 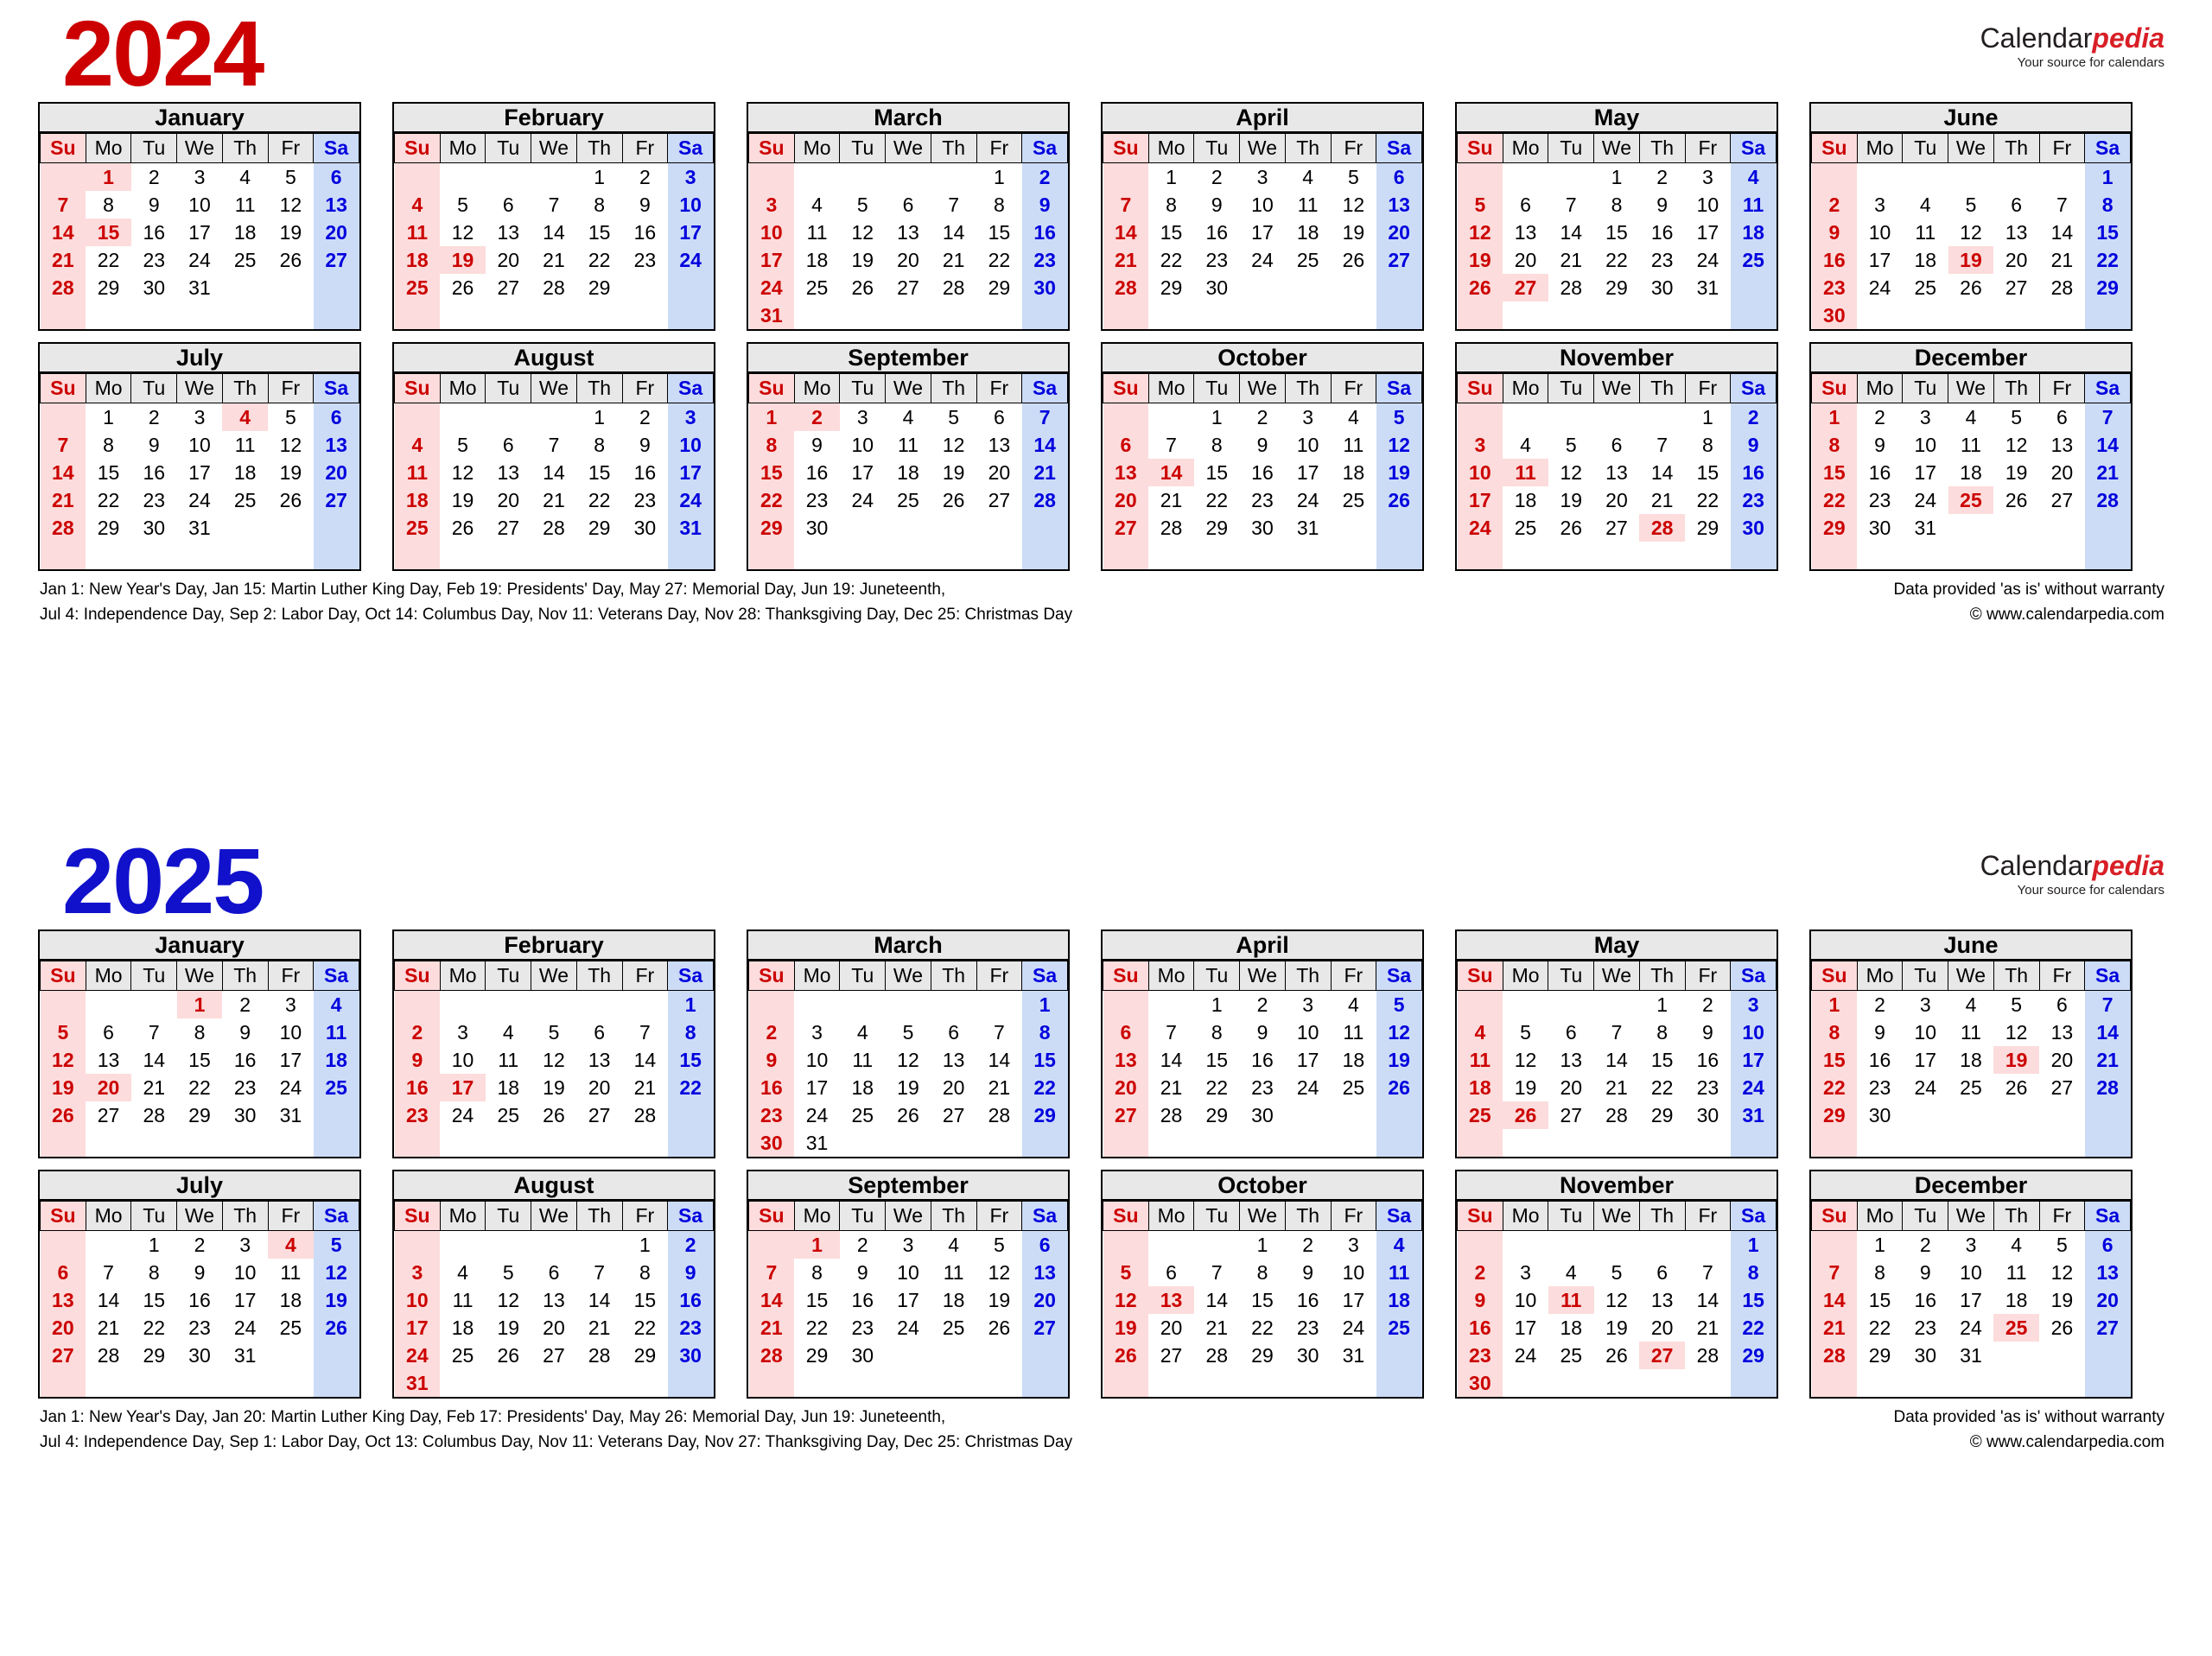 I want to click on day-cell: 8, so click(x=999, y=204).